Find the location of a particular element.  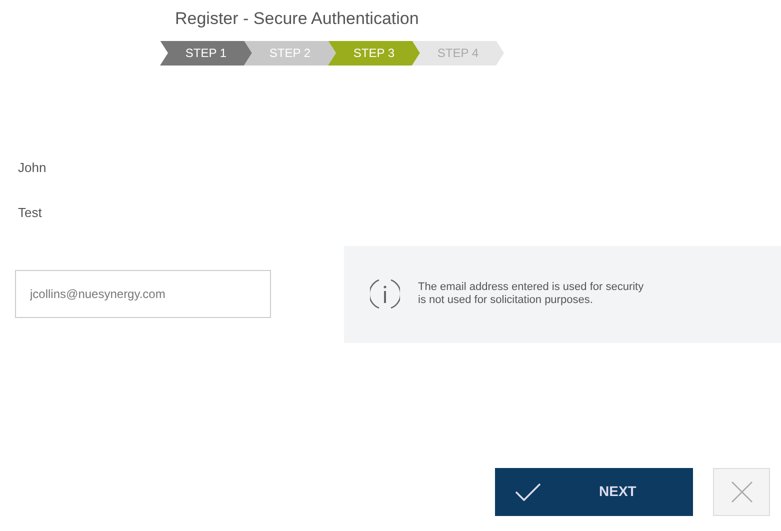

close-icon is located at coordinates (741, 491).